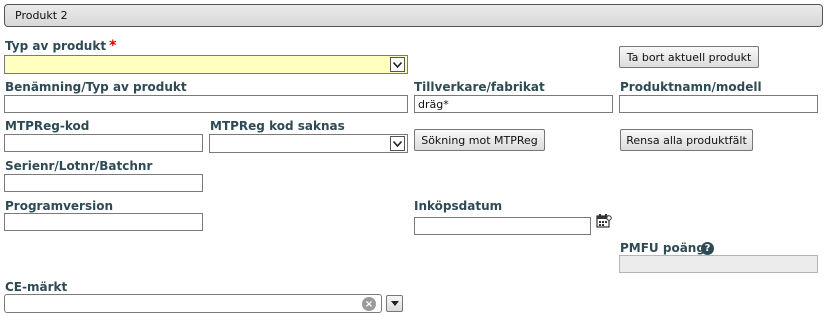  Describe the element at coordinates (718, 264) in the screenshot. I see `pmfu-input` at that location.